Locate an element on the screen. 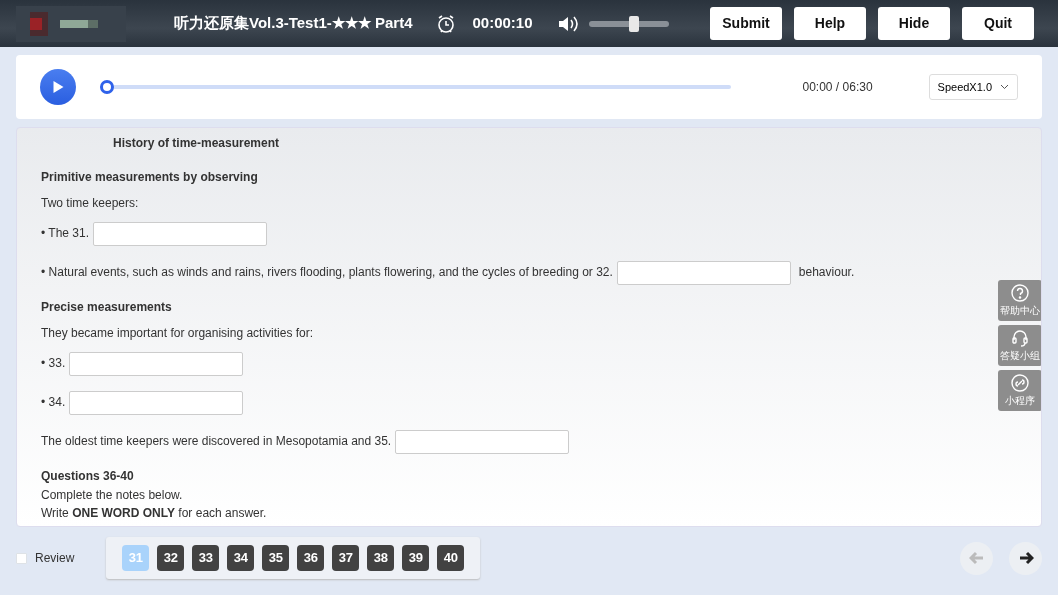  question-number-button: 34 is located at coordinates (241, 558).